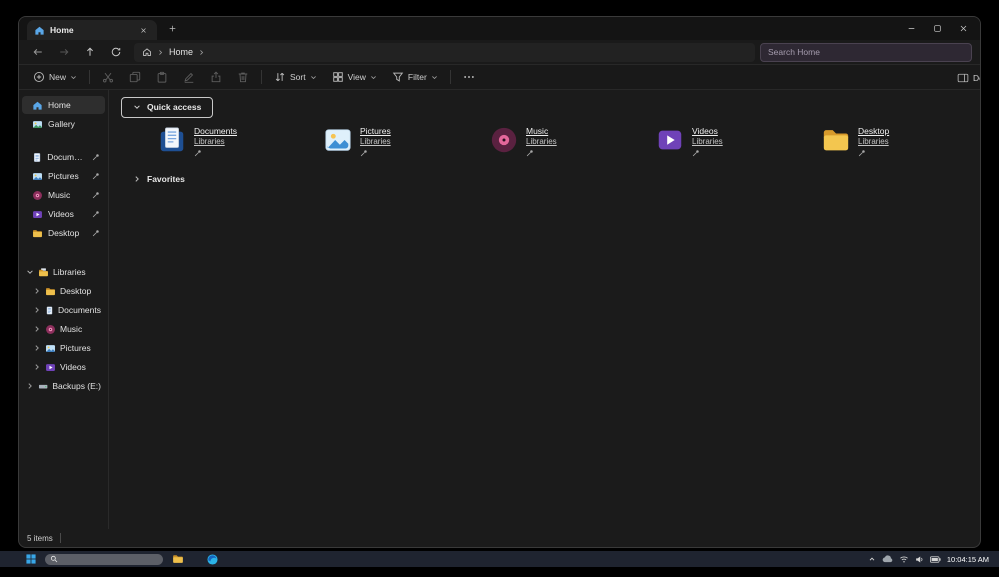 This screenshot has height=577, width=999. I want to click on sidebar-item-label: Backups (E:), so click(76, 386).